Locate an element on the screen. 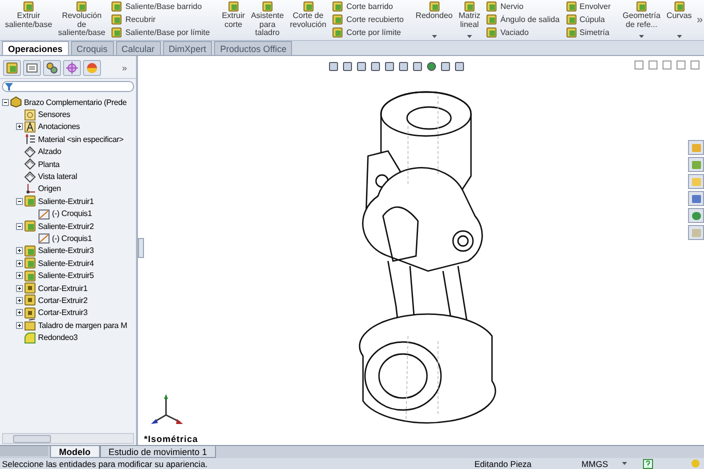 This screenshot has height=469, width=704. tree-item: Alzado is located at coordinates (50, 151).